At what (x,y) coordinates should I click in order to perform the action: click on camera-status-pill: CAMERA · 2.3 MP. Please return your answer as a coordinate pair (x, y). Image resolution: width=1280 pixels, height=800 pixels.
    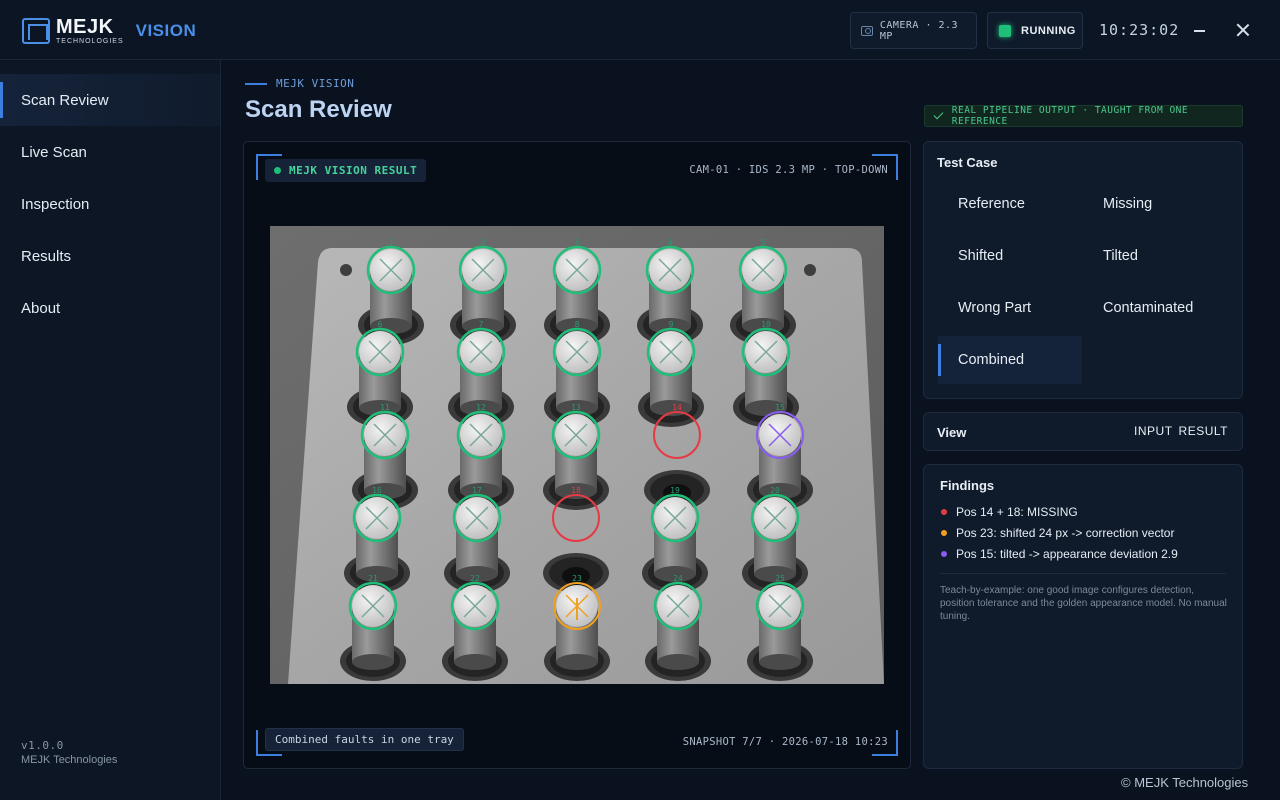
    Looking at the image, I should click on (913, 30).